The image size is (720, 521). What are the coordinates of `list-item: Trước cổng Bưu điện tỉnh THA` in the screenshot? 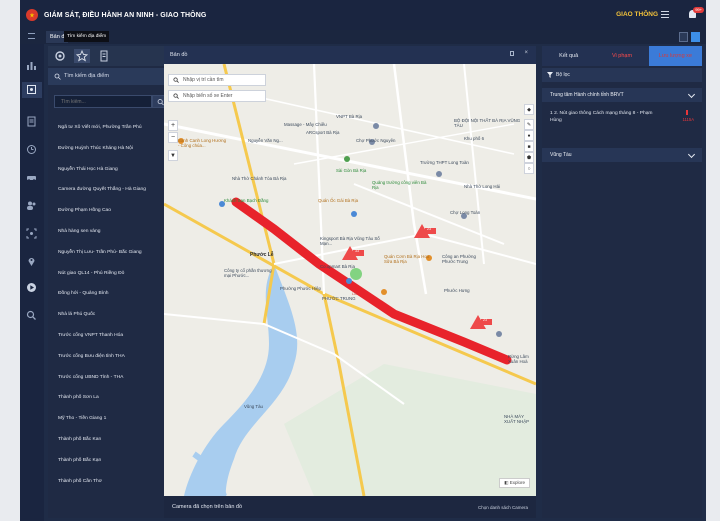 It's located at (115, 357).